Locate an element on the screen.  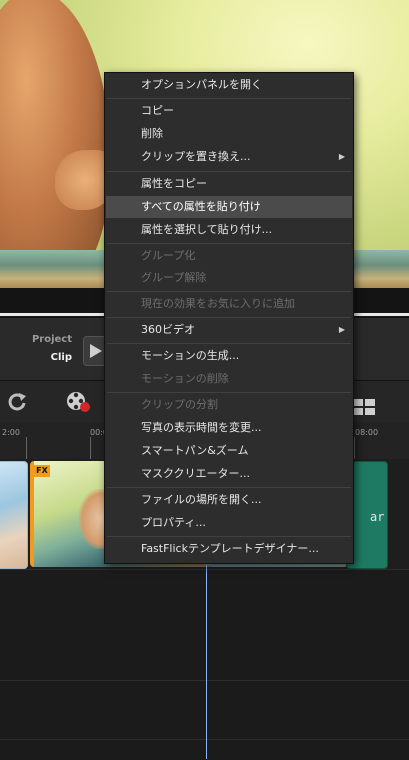
menu-item-remove-motion: モーションの削除 is located at coordinates (229, 379).